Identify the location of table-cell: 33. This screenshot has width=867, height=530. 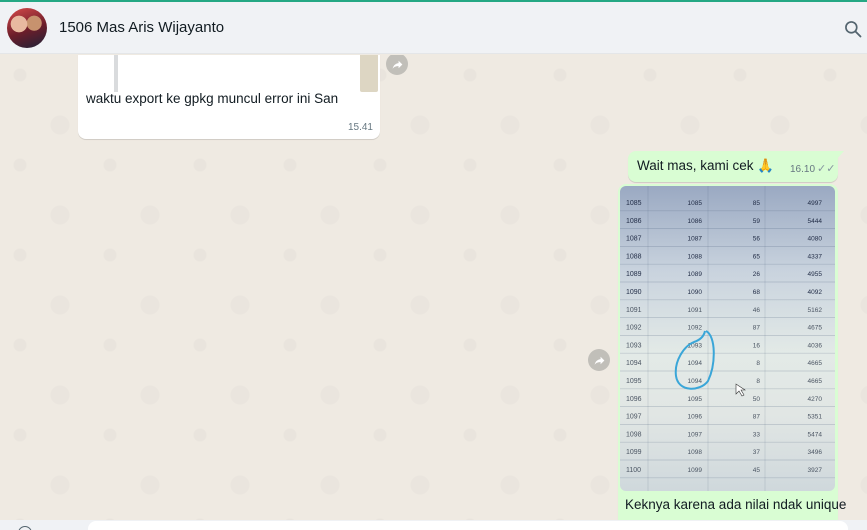
(757, 434).